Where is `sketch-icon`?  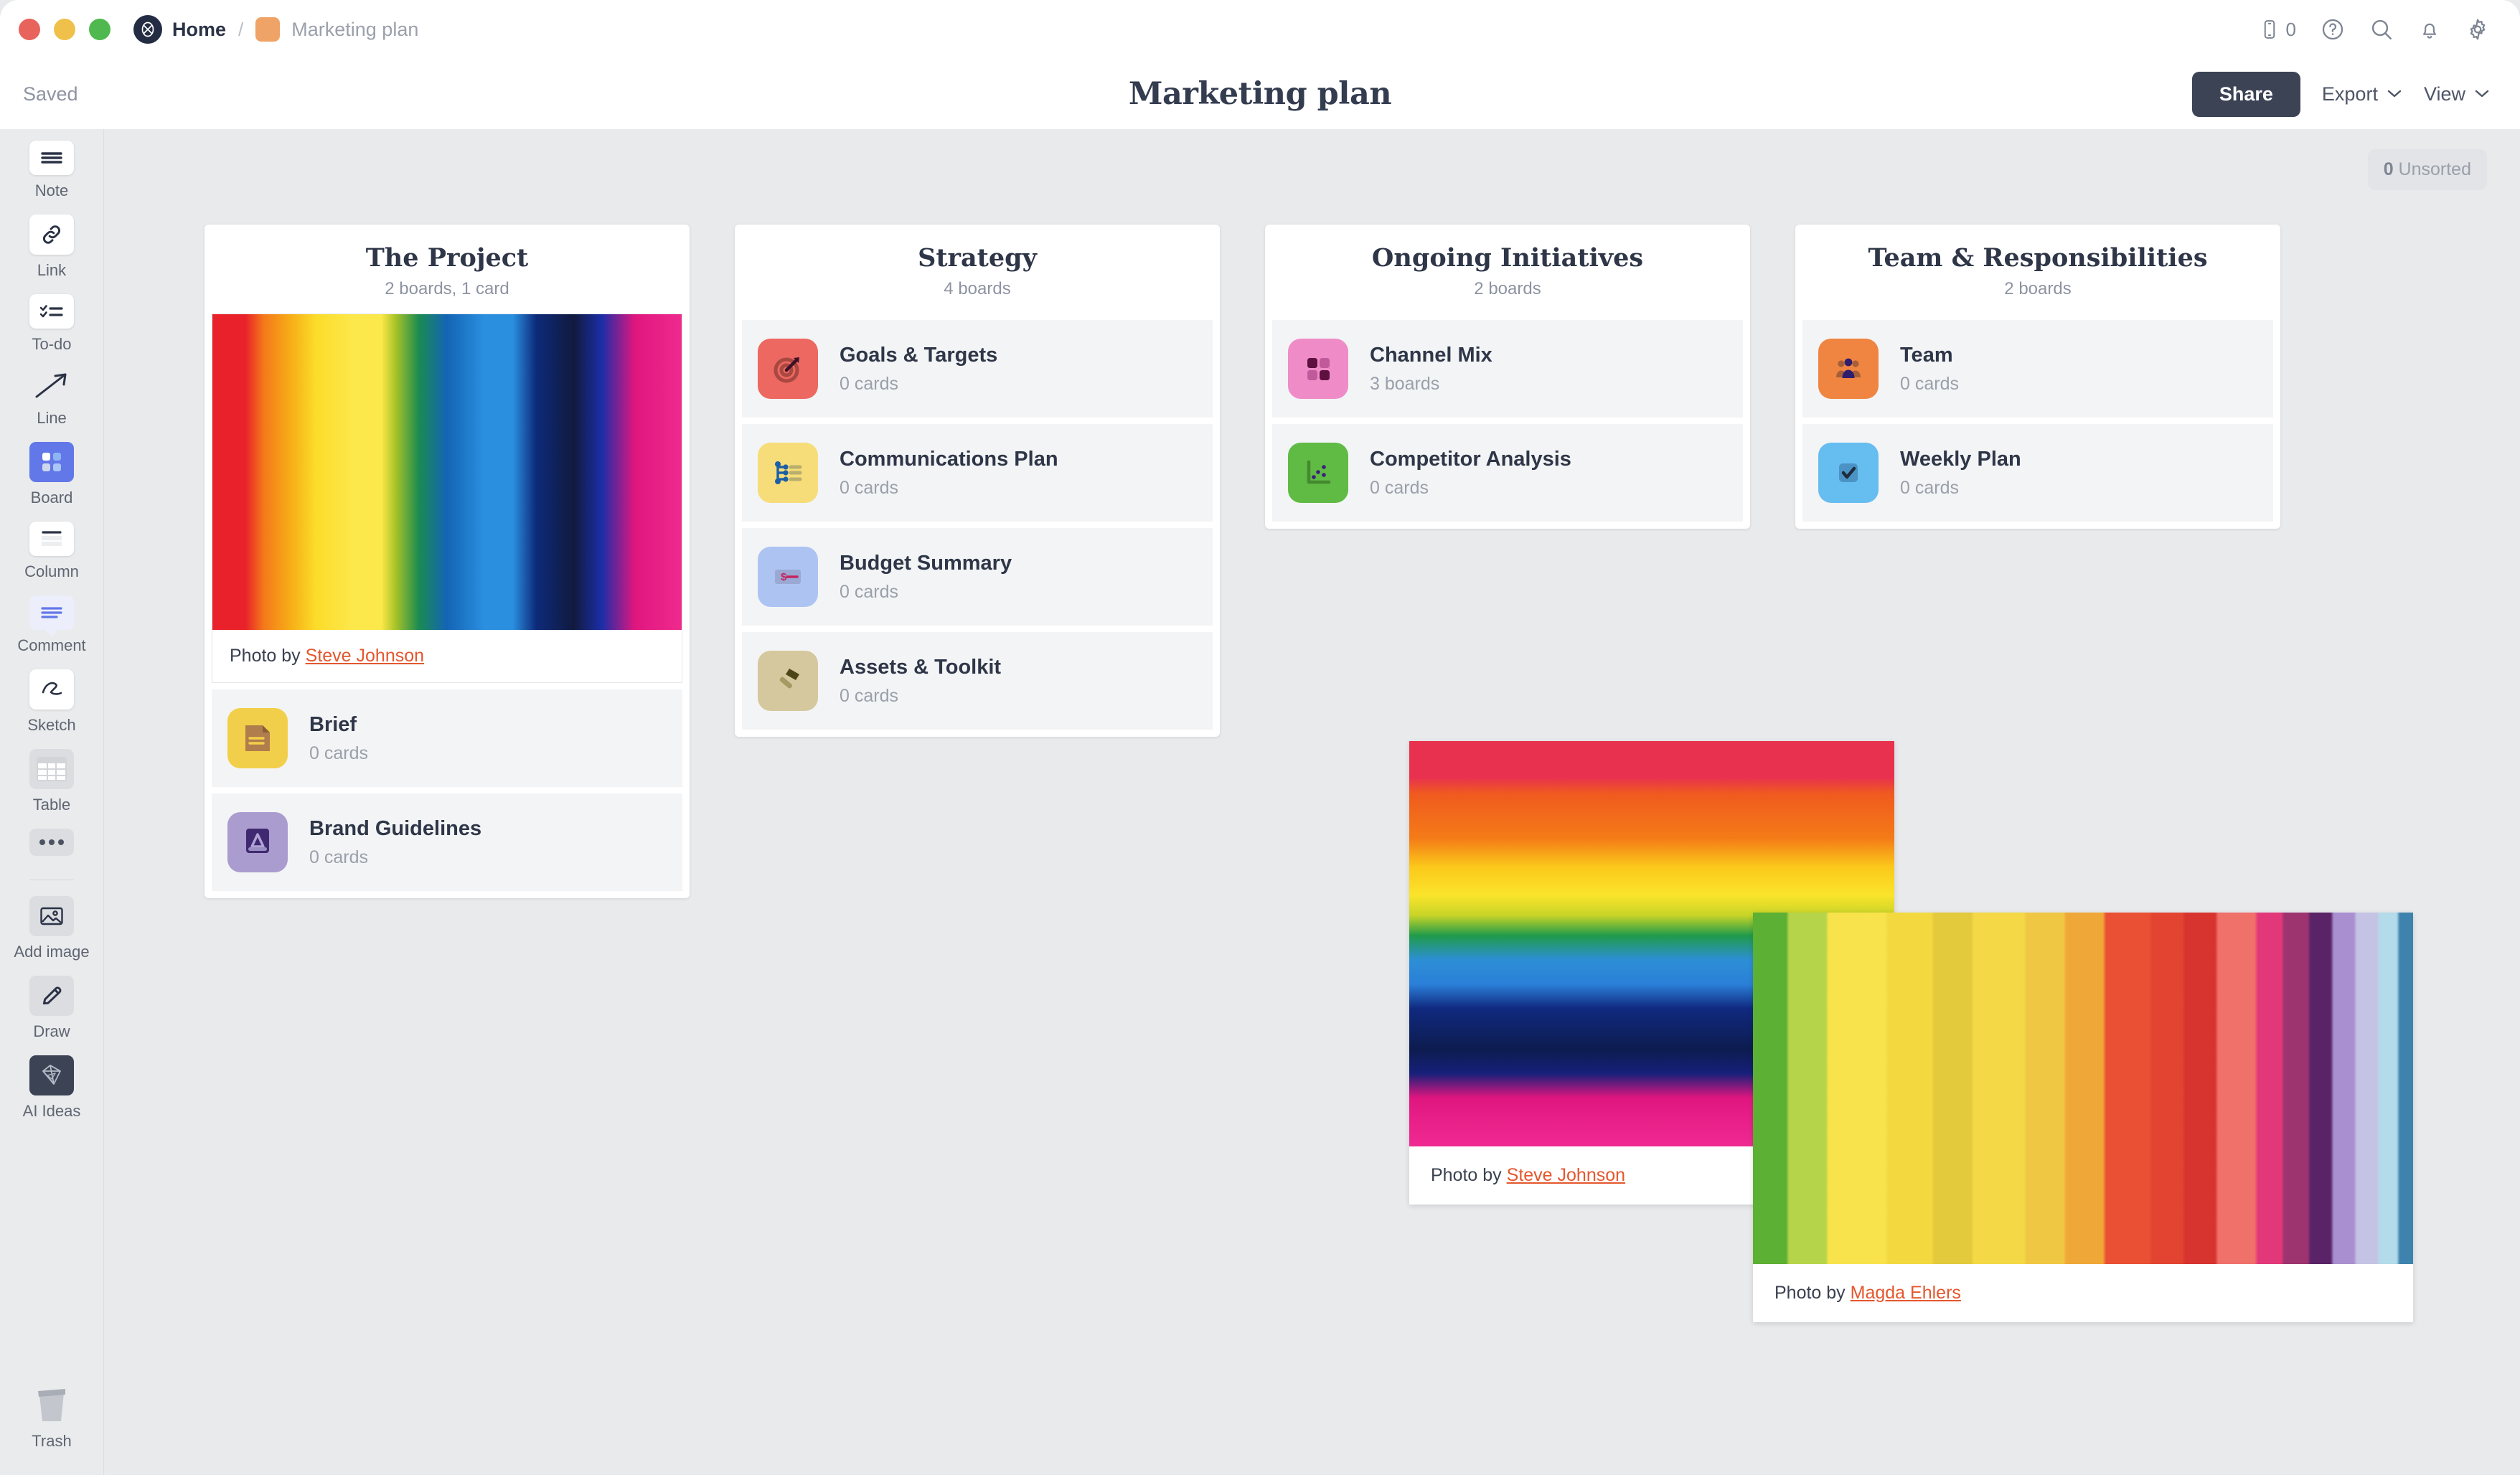 sketch-icon is located at coordinates (51, 689).